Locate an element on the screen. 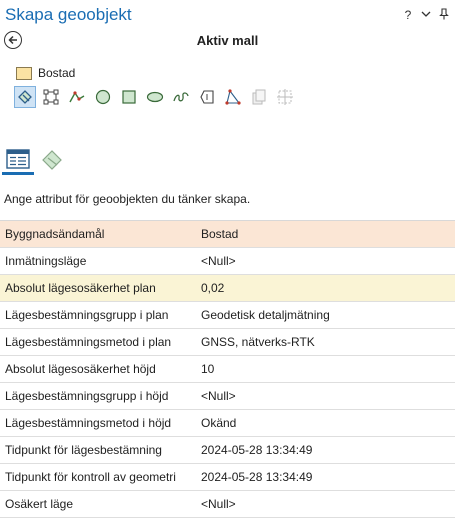  rectangle-tool is located at coordinates (51, 97).